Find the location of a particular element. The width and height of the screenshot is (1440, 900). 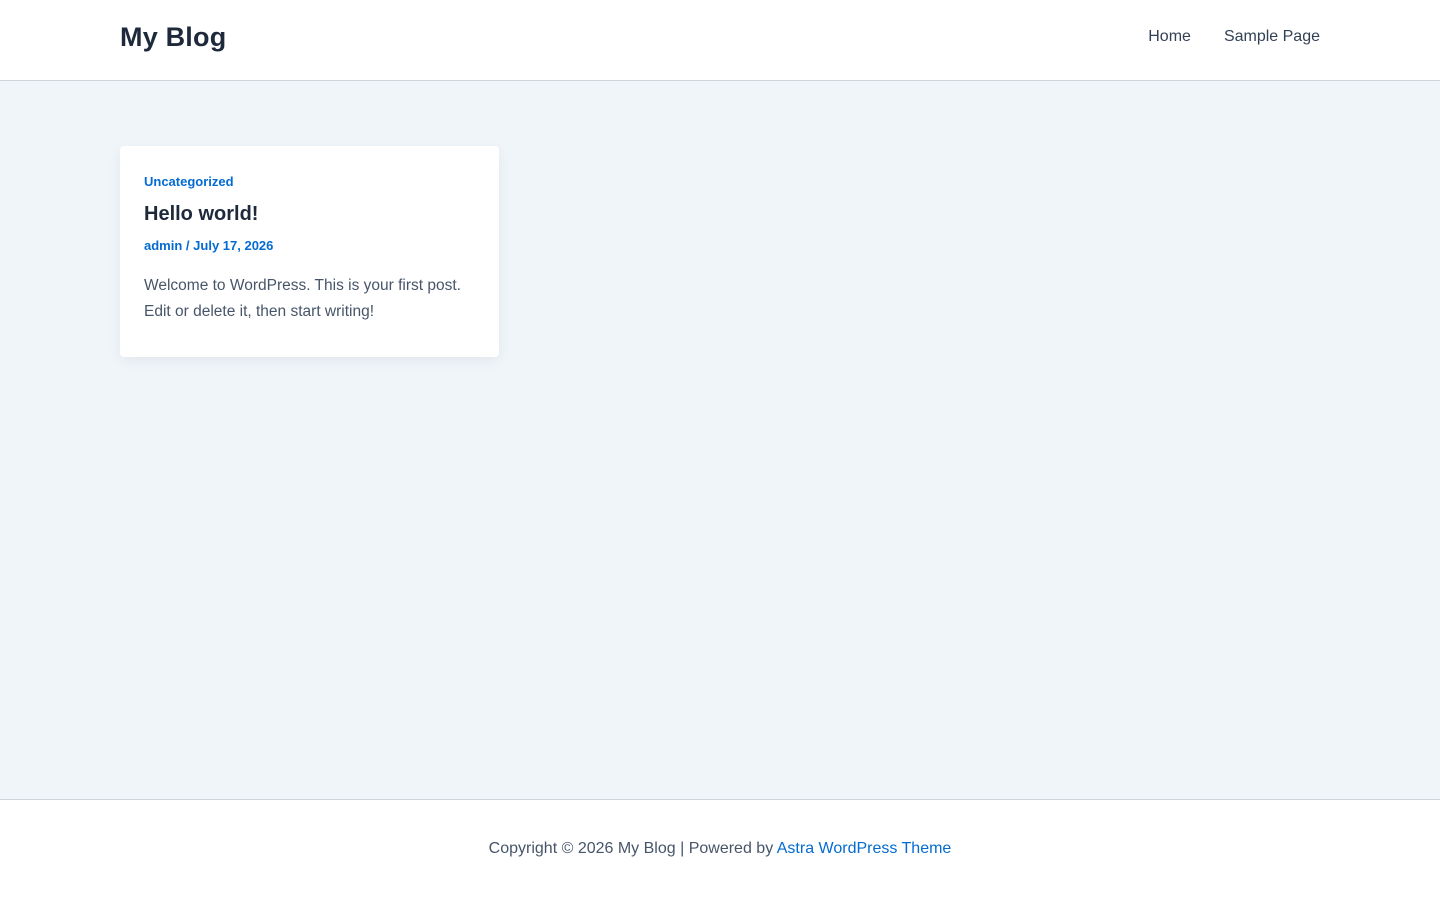

footer-theme-link: Astra WordPress Theme is located at coordinates (864, 848).